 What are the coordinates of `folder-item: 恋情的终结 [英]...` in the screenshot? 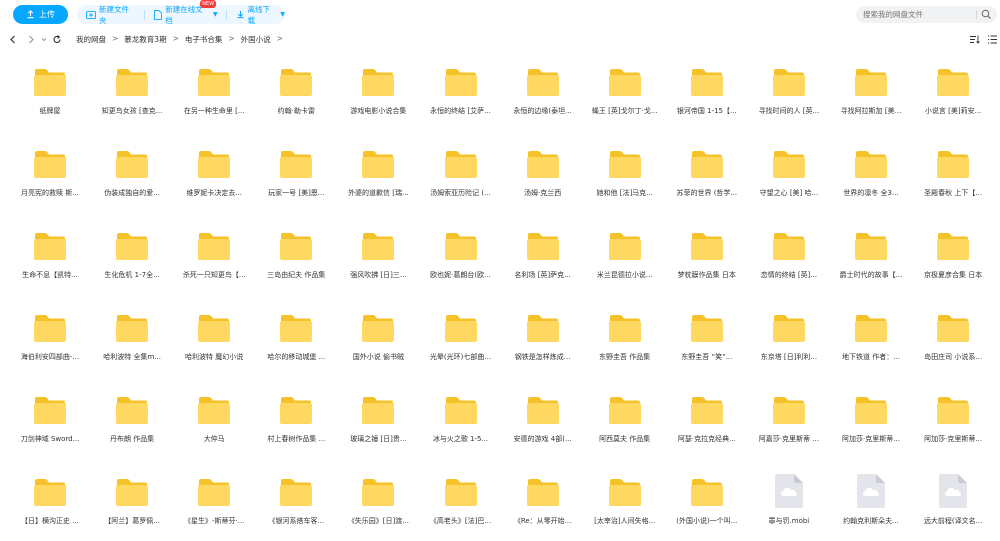 It's located at (789, 254).